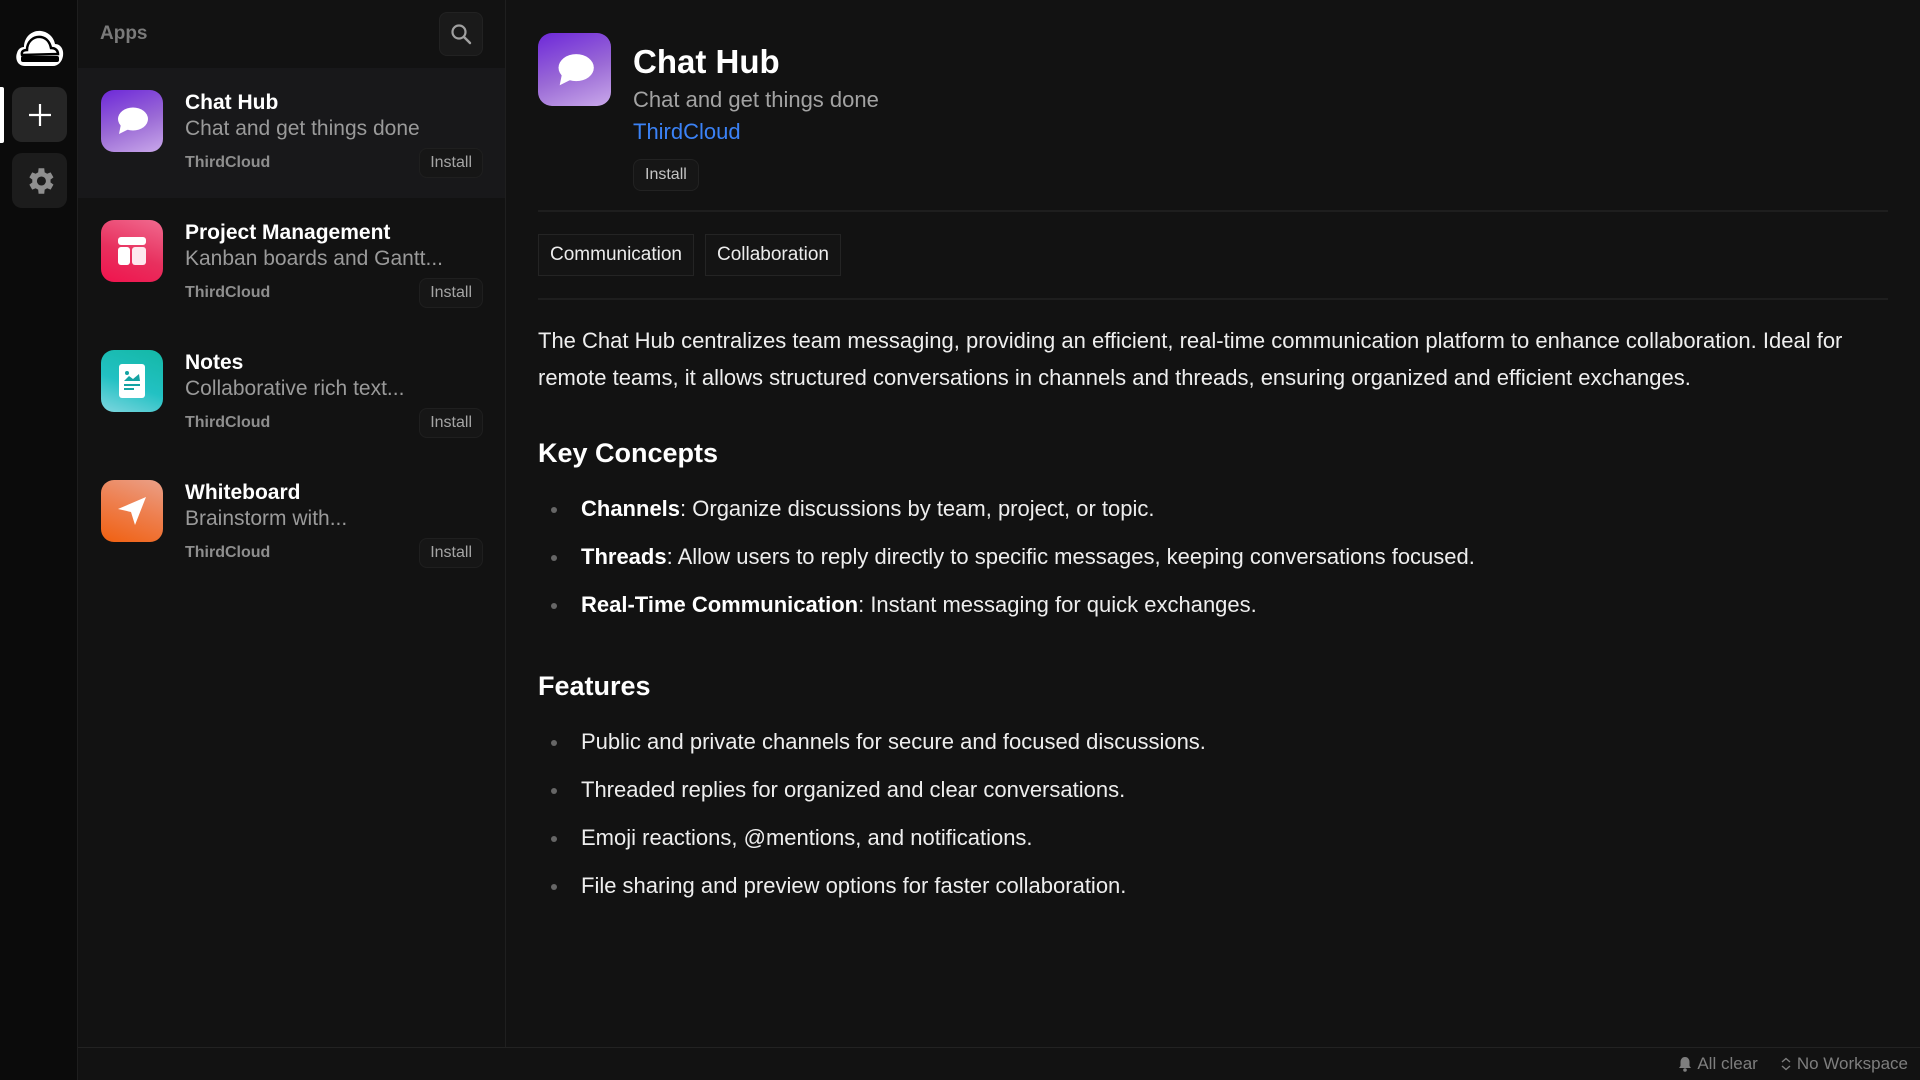 The height and width of the screenshot is (1080, 1920). What do you see at coordinates (232, 102) in the screenshot?
I see `app-name: Chat Hub` at bounding box center [232, 102].